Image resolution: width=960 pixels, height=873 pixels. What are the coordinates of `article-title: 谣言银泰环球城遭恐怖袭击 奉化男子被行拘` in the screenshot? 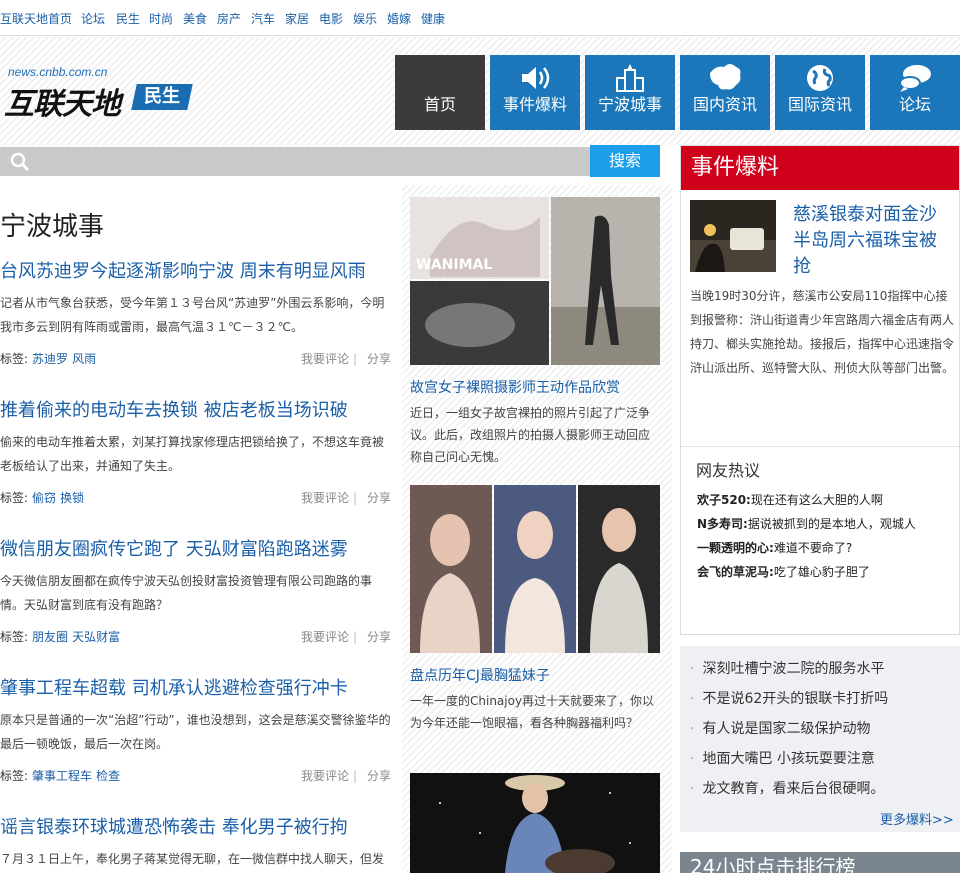 It's located at (197, 828).